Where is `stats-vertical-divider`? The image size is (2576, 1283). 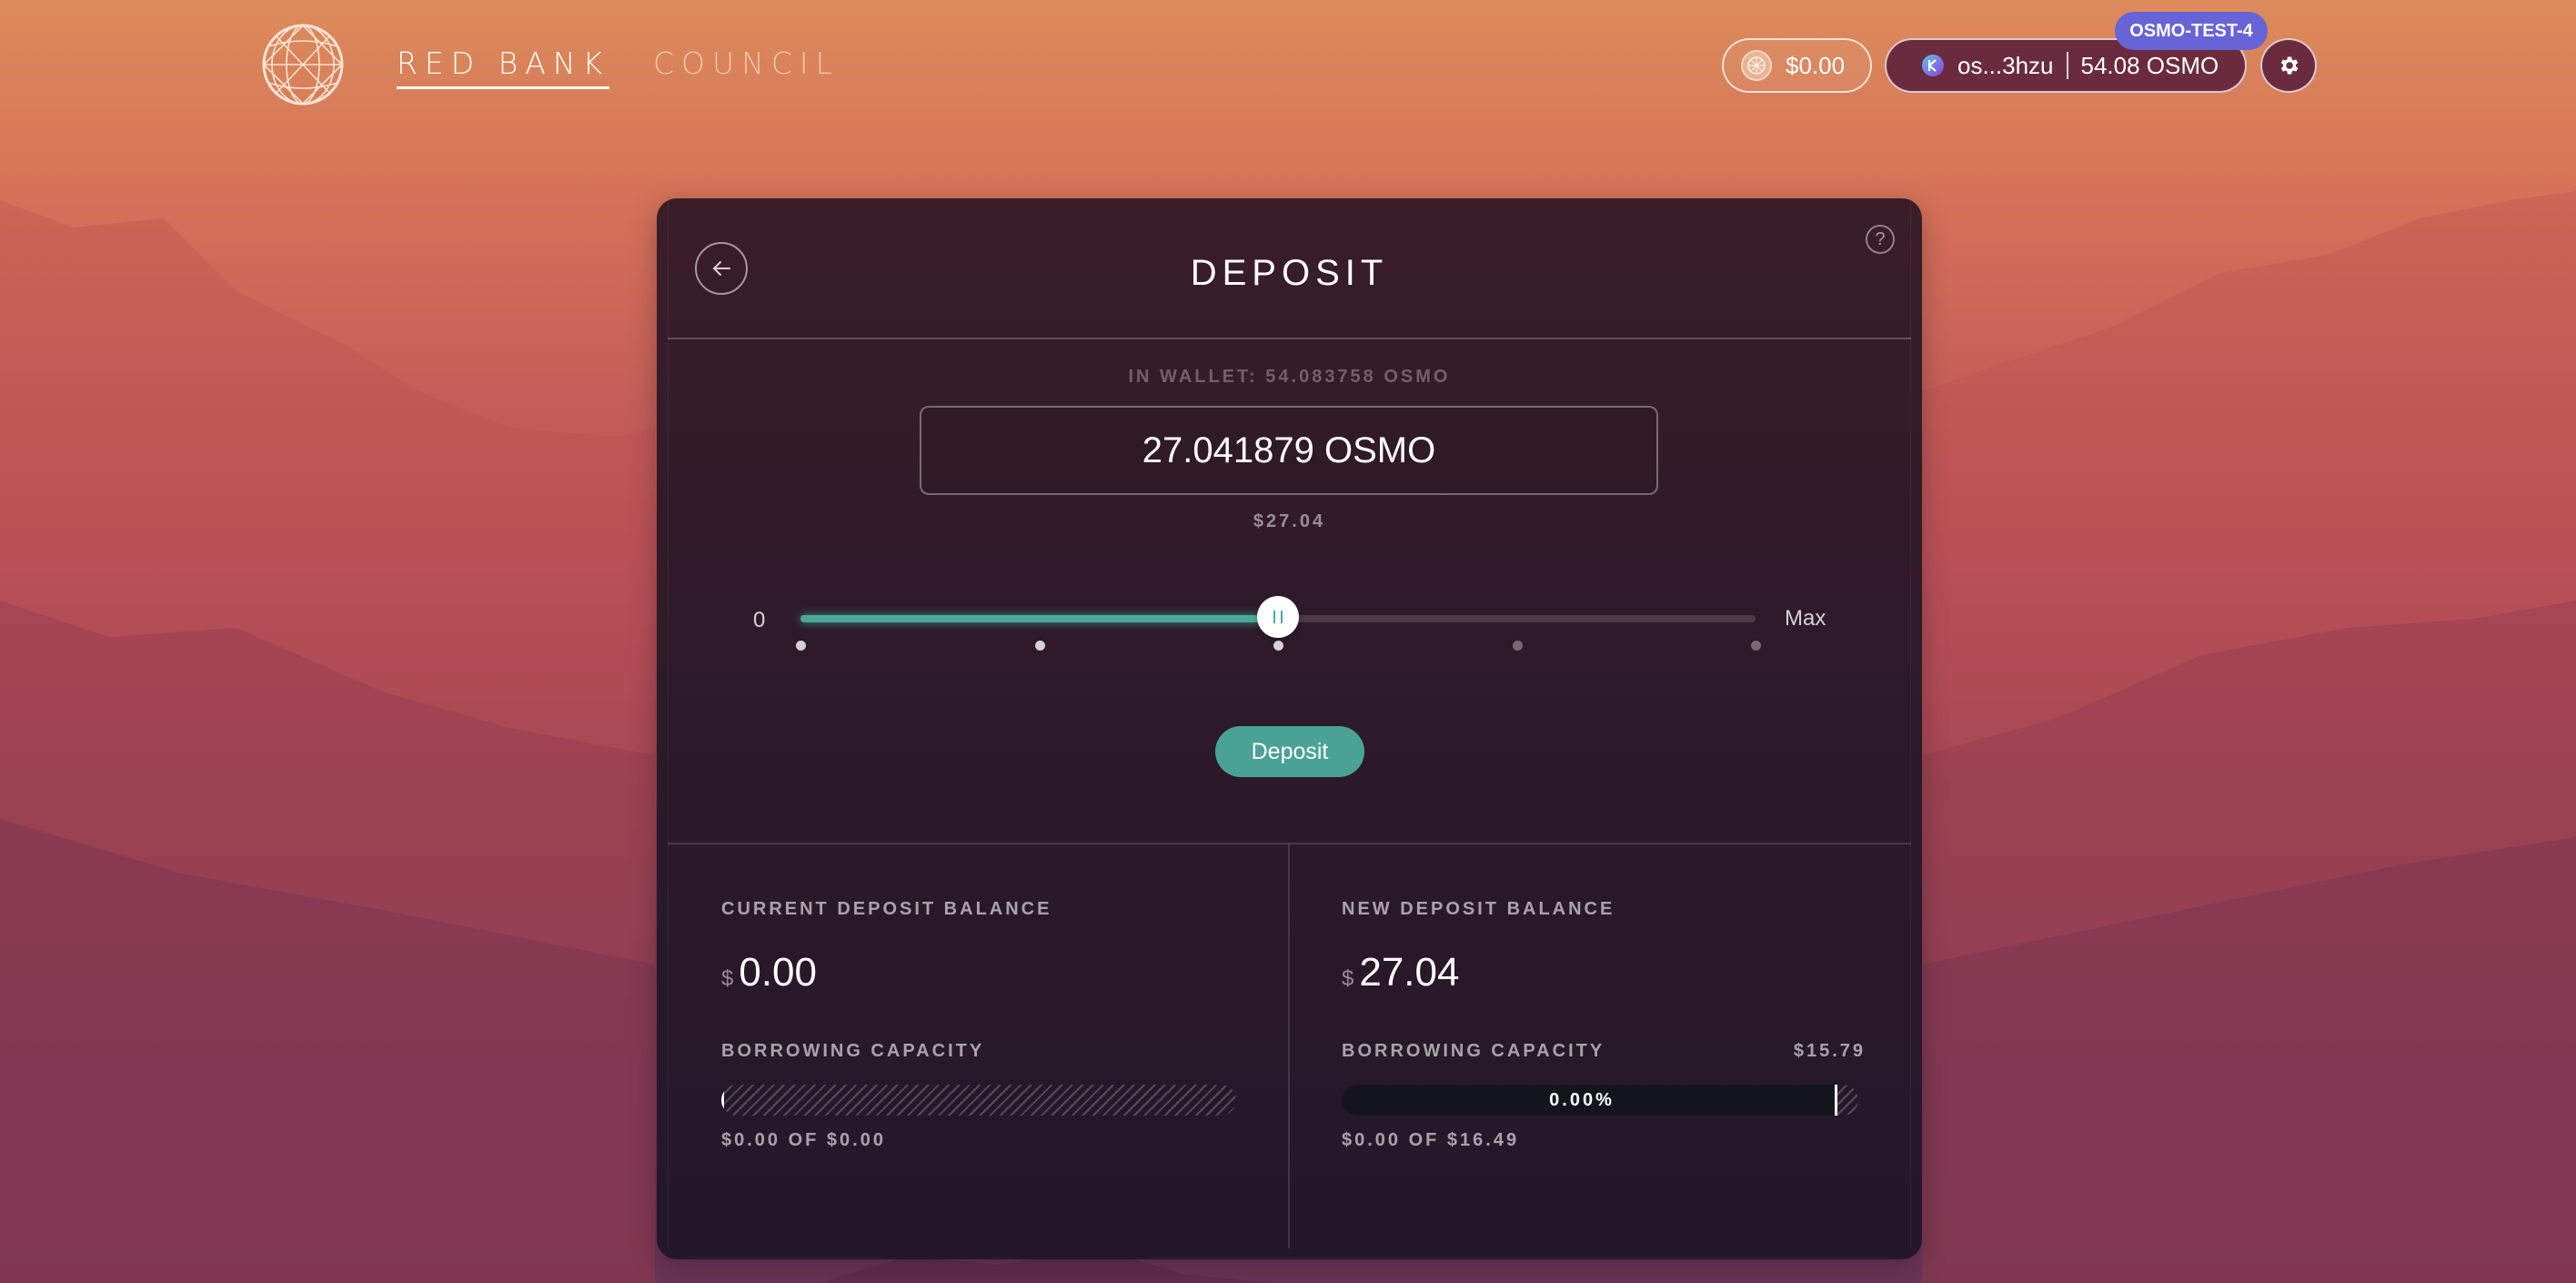
stats-vertical-divider is located at coordinates (1289, 1046).